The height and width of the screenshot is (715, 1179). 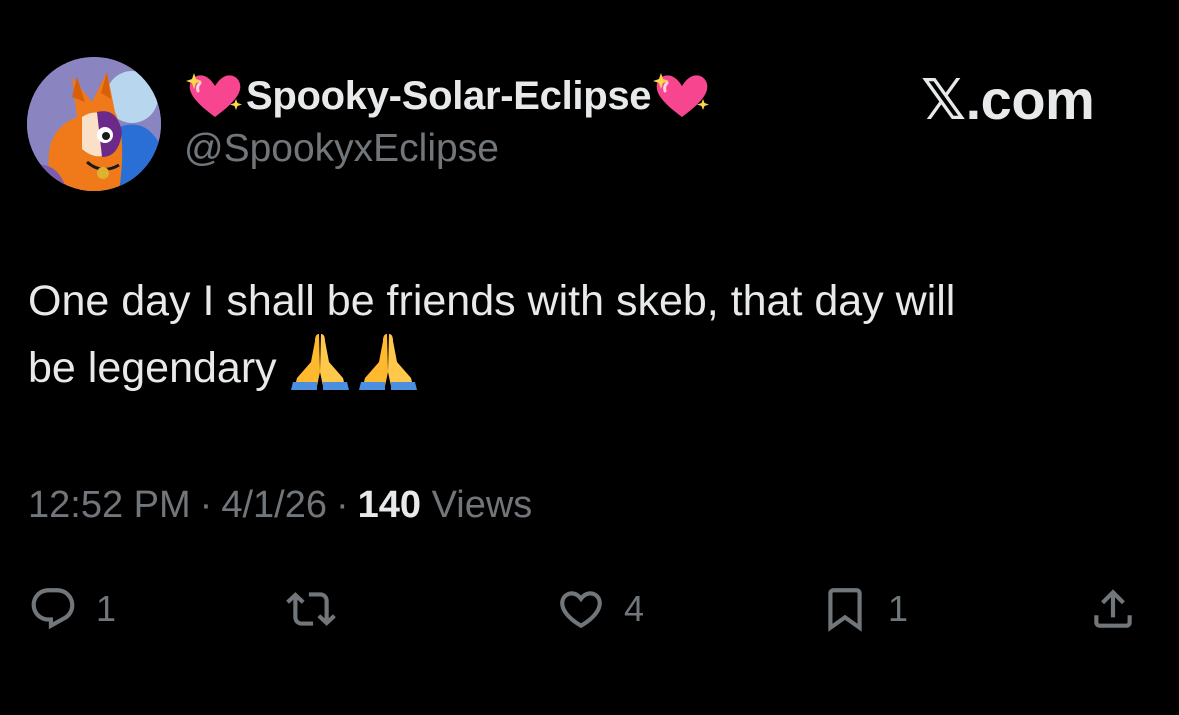 I want to click on like-button: 4, so click(x=600, y=609).